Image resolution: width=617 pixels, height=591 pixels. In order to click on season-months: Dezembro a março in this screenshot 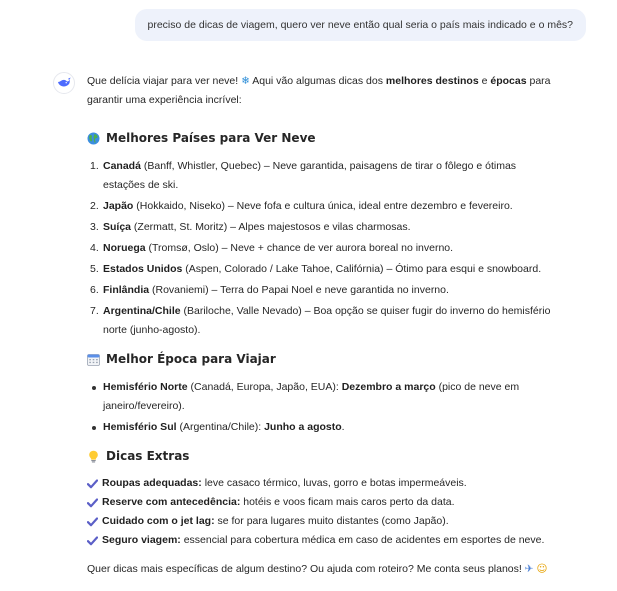, I will do `click(388, 387)`.